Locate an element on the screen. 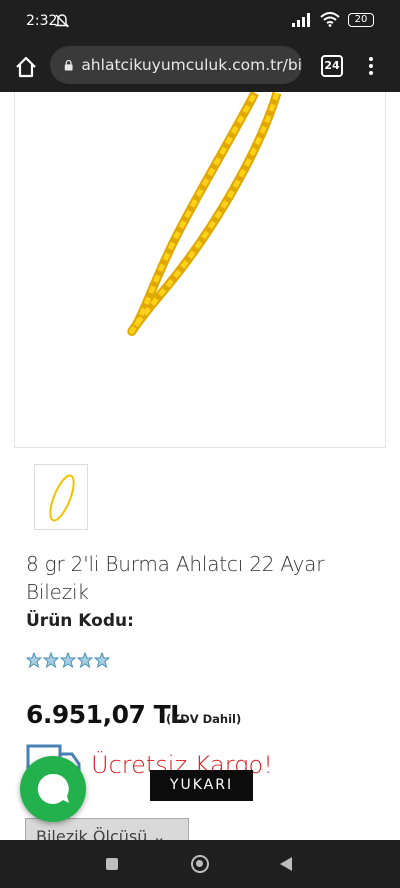  product-thumbnail is located at coordinates (61, 497).